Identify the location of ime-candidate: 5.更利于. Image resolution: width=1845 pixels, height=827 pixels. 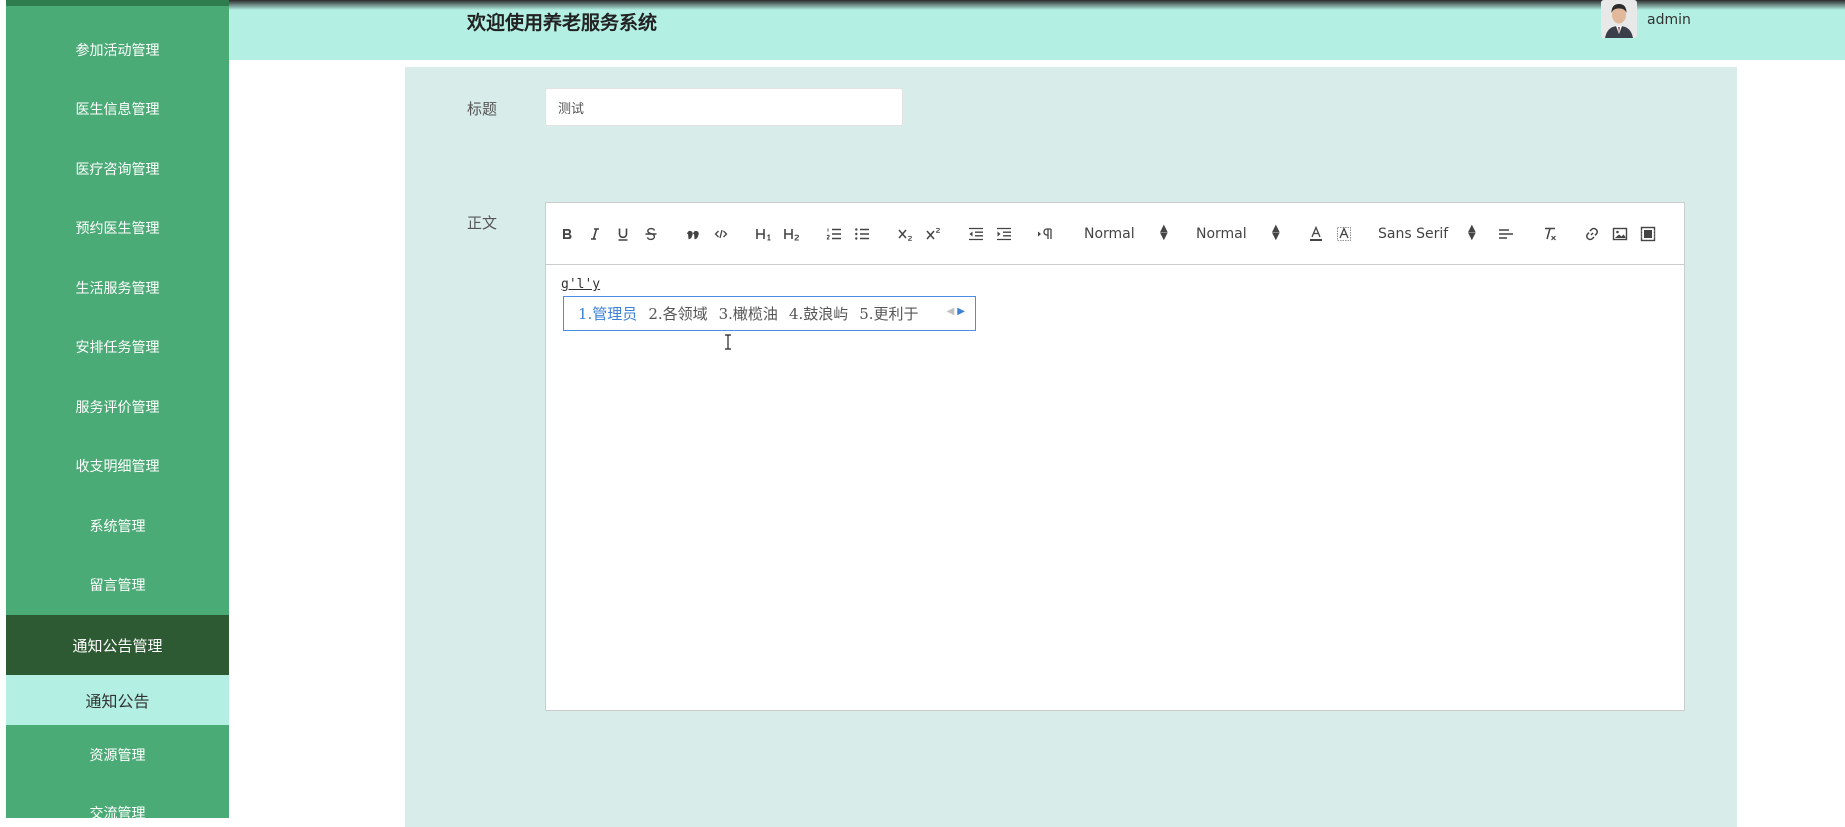
(888, 313).